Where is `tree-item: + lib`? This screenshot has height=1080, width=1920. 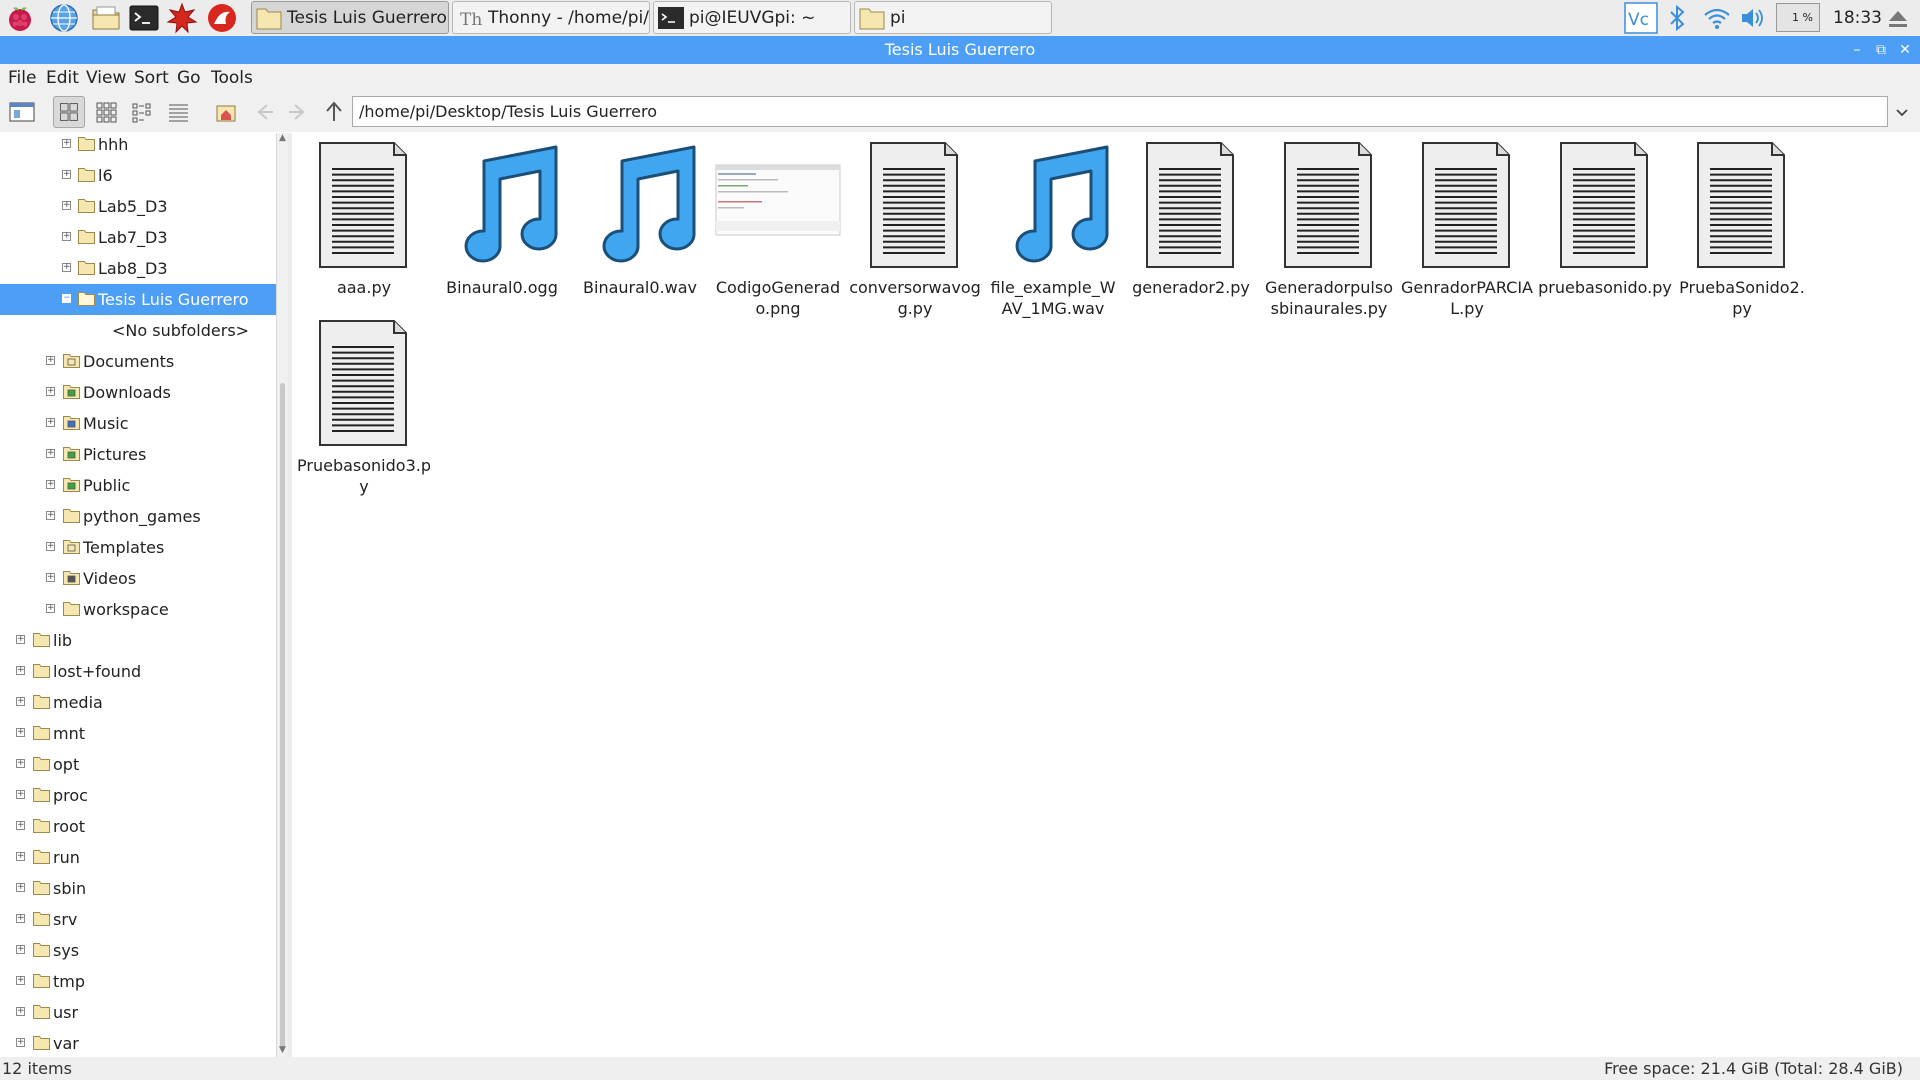
tree-item: + lib is located at coordinates (138, 640).